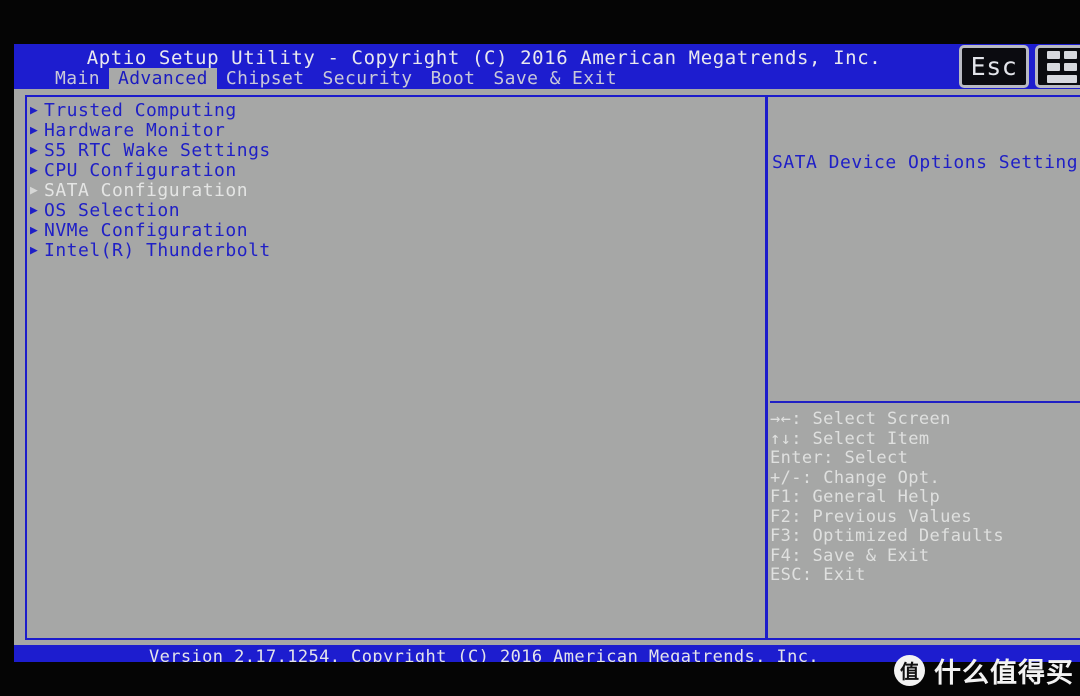  What do you see at coordinates (786, 497) in the screenshot?
I see `legend-key: F1:` at bounding box center [786, 497].